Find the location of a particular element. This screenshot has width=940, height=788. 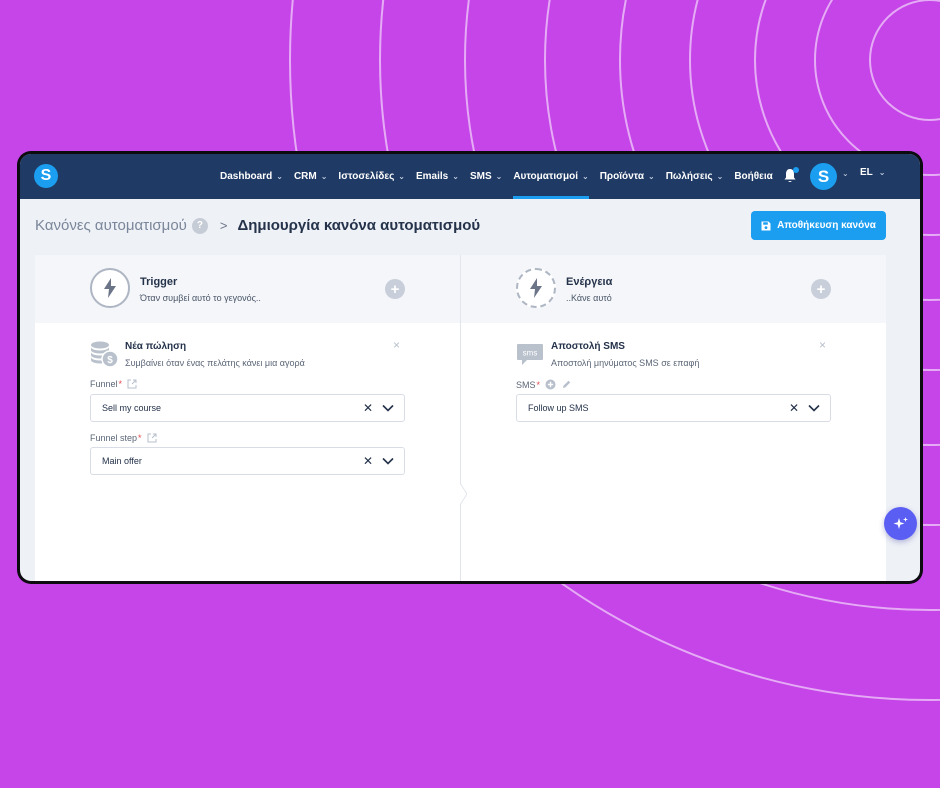

nav-item: SMS ⌄ is located at coordinates (486, 176).